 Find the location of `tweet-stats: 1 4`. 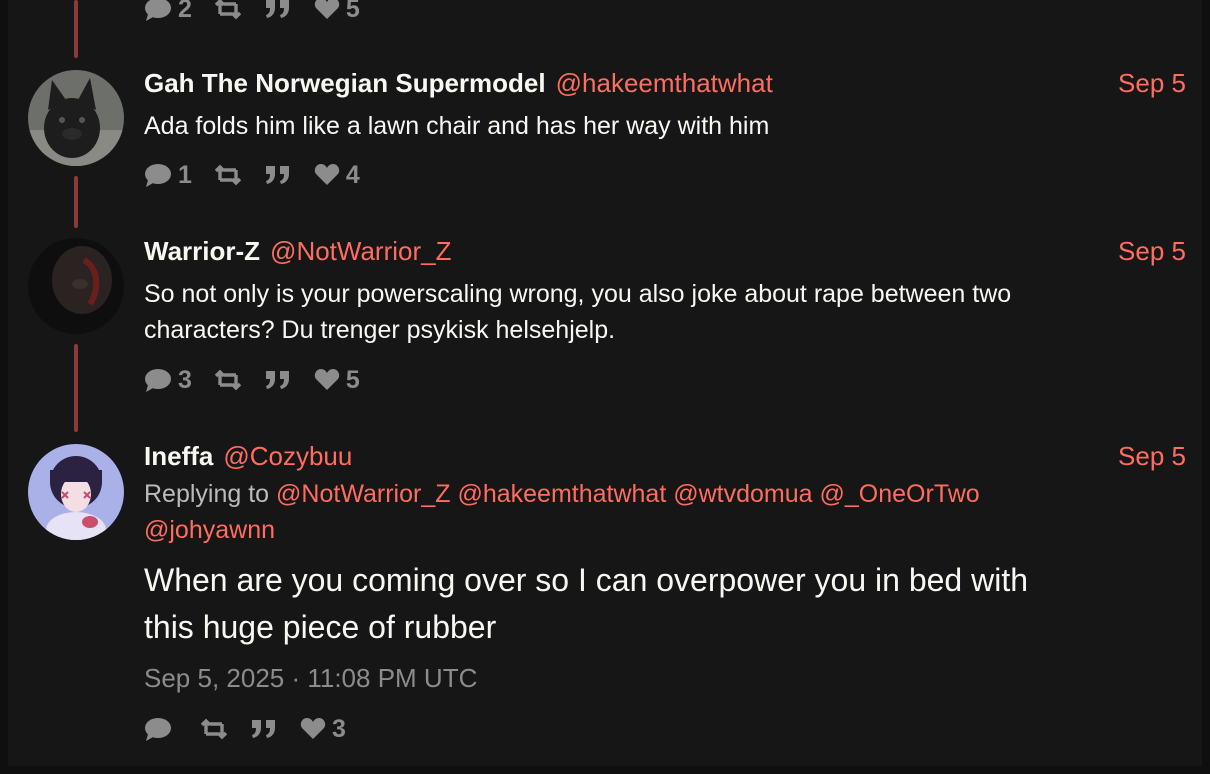

tweet-stats: 1 4 is located at coordinates (263, 175).